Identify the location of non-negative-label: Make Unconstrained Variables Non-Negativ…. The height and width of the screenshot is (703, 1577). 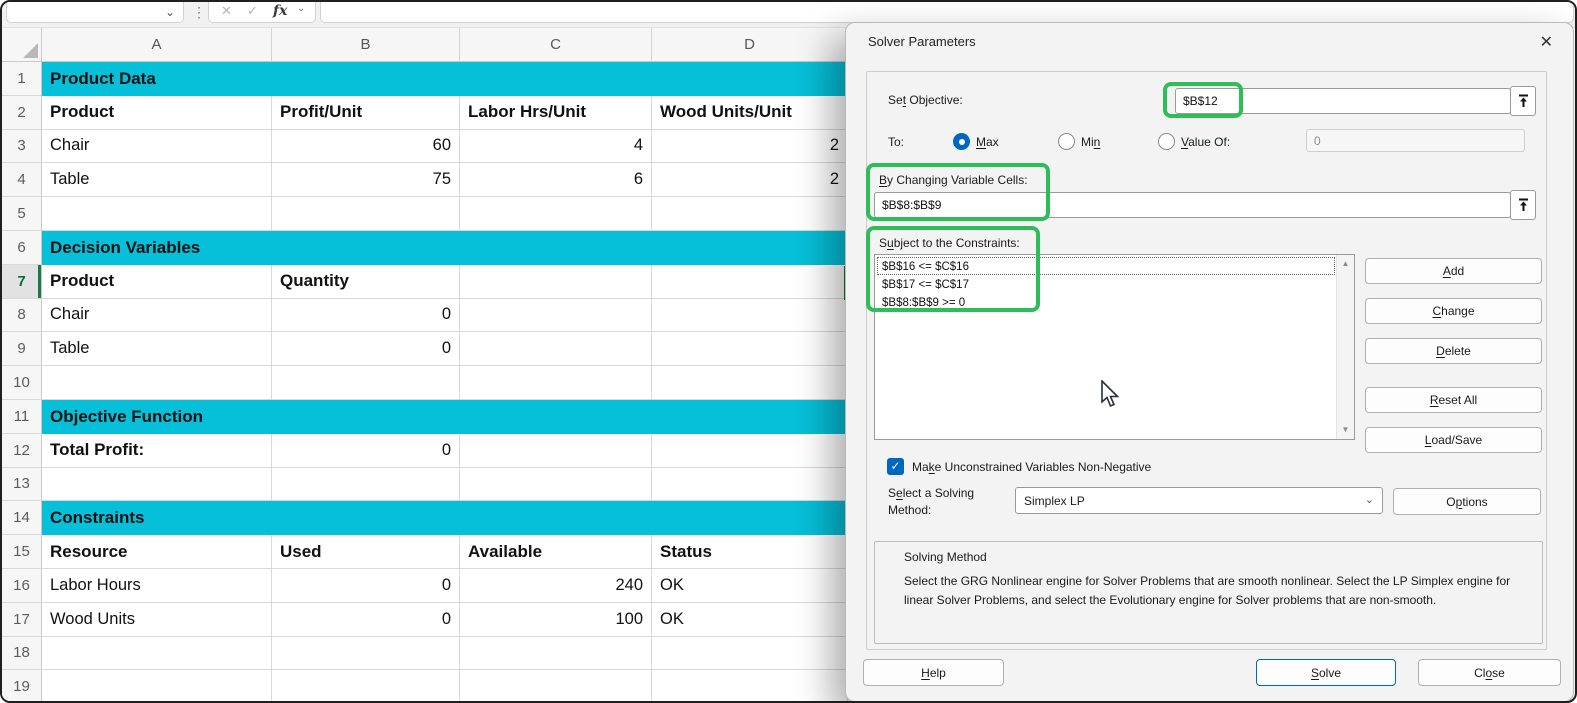
(1031, 467).